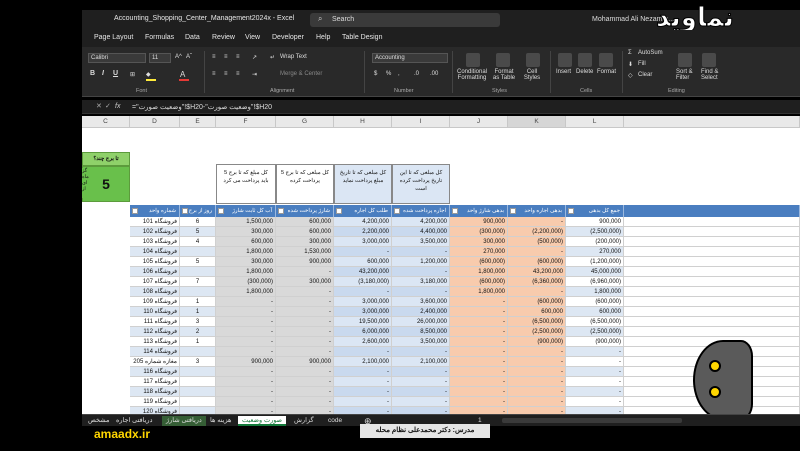 This screenshot has width=800, height=451. Describe the element at coordinates (238, 74) in the screenshot. I see `align-right-icon: ≡` at that location.